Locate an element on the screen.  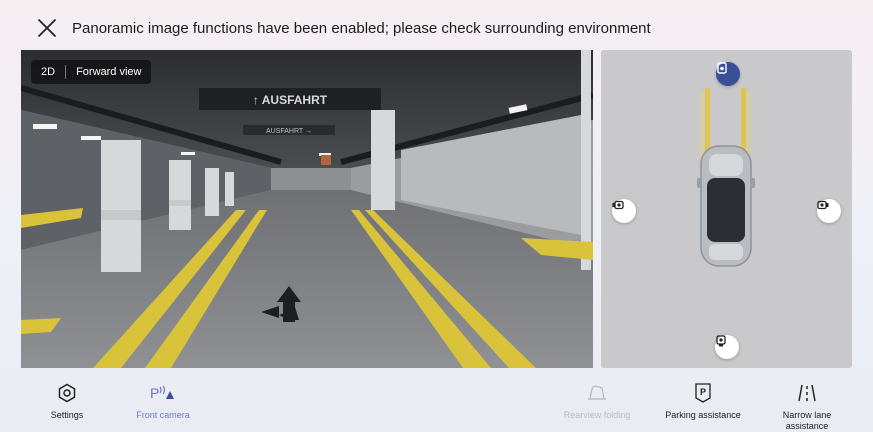
view-dimension-label: 2D is located at coordinates (48, 72).